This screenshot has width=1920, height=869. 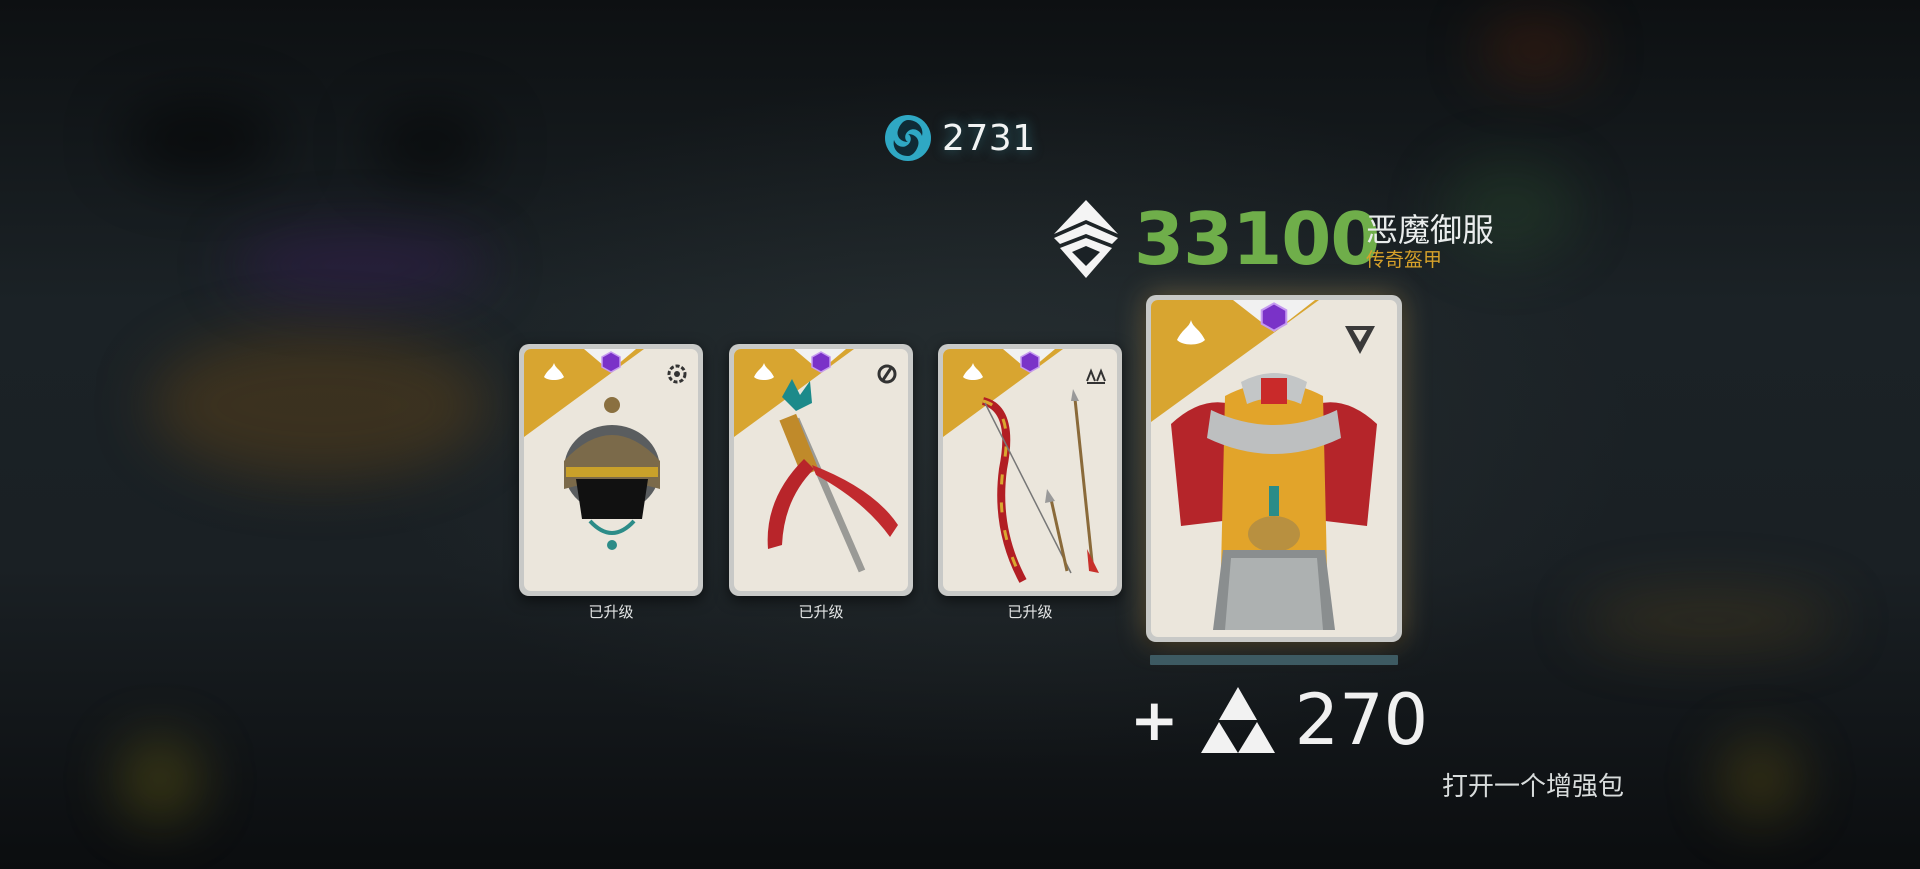 What do you see at coordinates (1257, 239) in the screenshot?
I see `gear-score-value: 33100` at bounding box center [1257, 239].